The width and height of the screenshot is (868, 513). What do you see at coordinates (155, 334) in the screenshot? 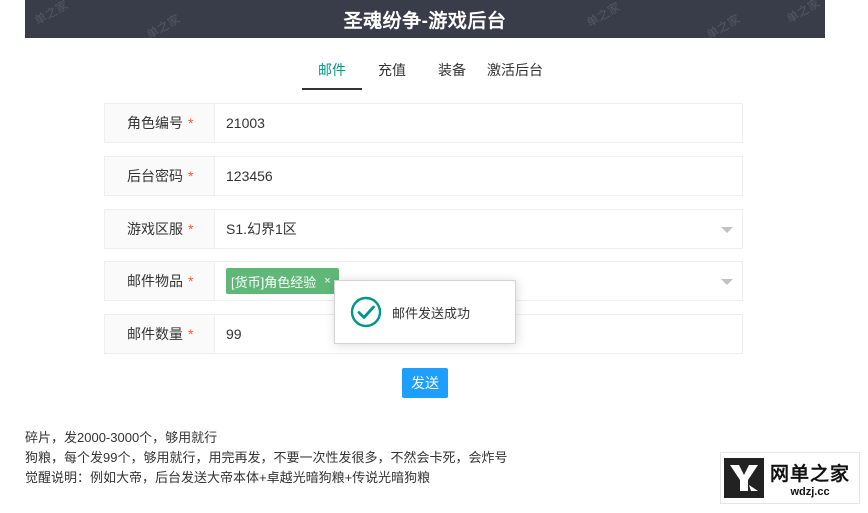
I see `quantity-label-text: 邮件数量` at bounding box center [155, 334].